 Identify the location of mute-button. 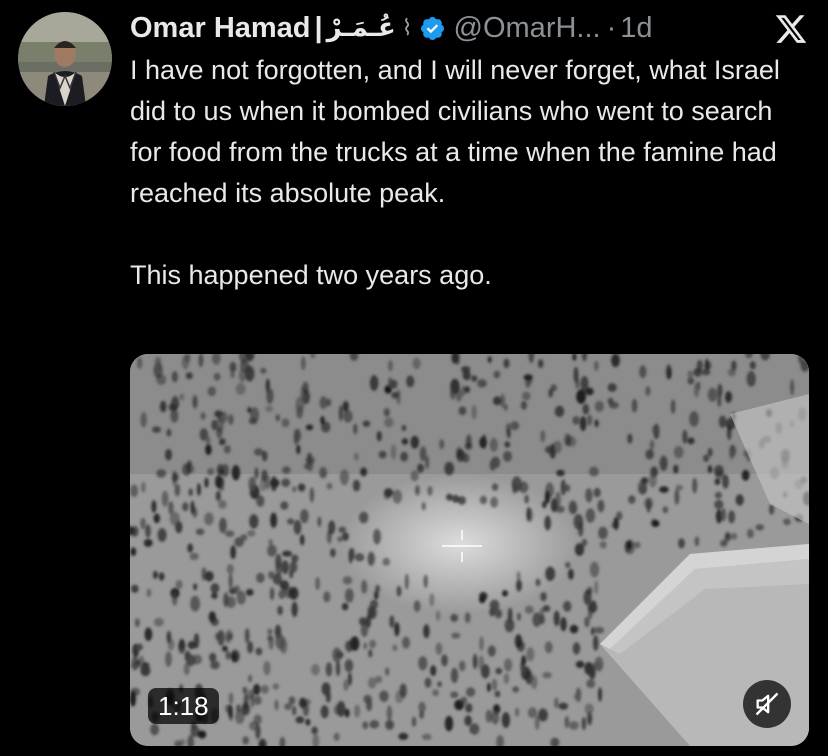
(767, 704).